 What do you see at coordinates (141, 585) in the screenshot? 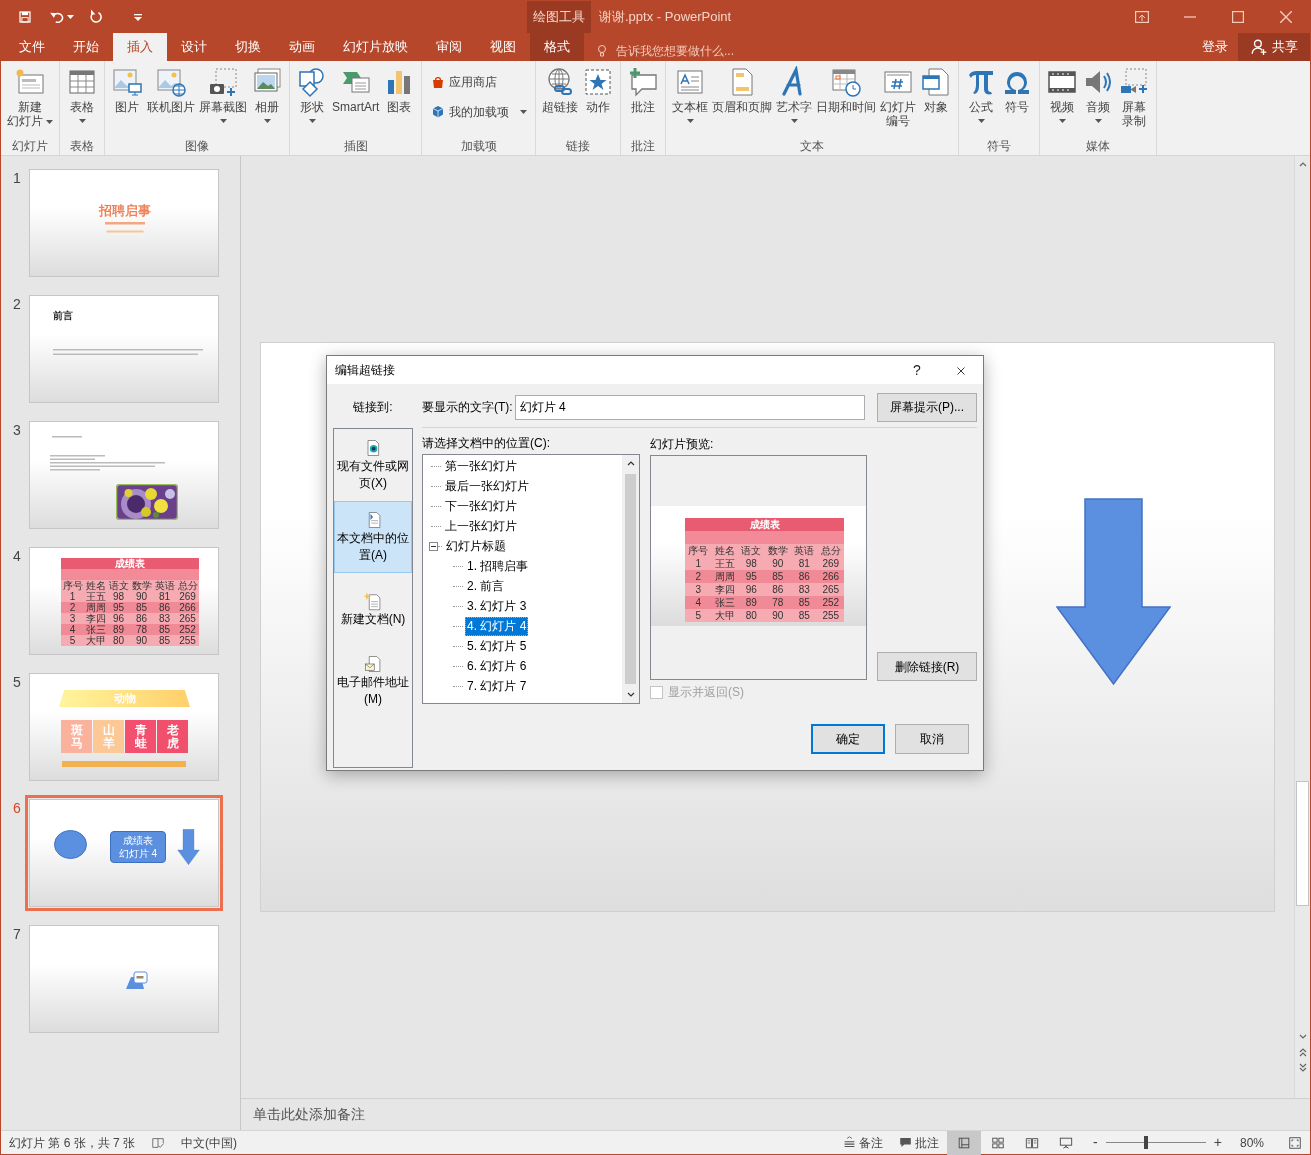
I see `column-header: 数学` at bounding box center [141, 585].